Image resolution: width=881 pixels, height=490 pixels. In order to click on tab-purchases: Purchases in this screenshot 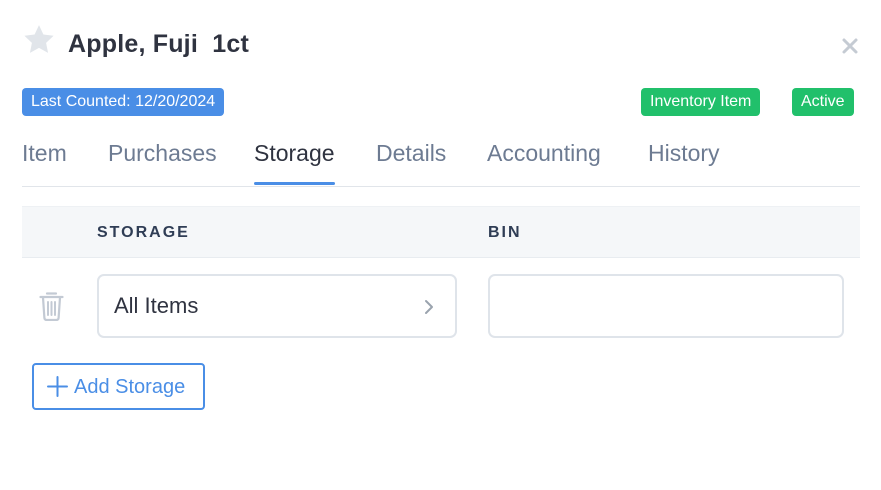, I will do `click(162, 162)`.